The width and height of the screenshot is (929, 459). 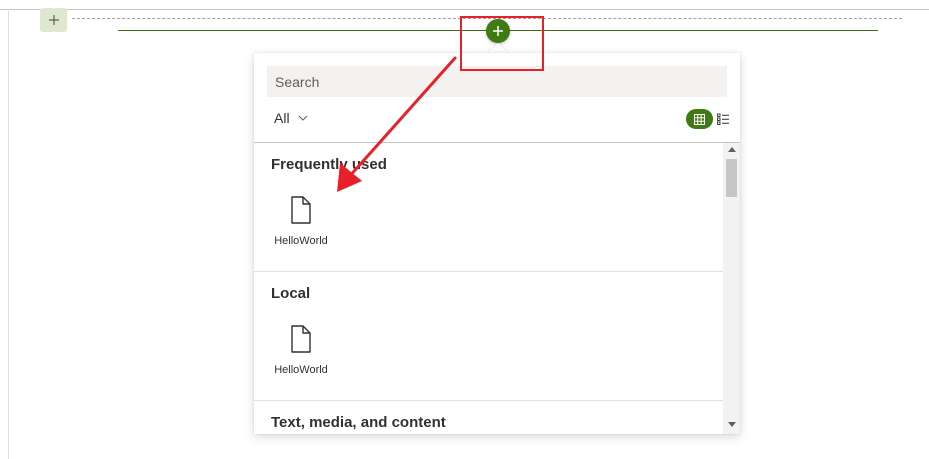 What do you see at coordinates (488, 336) in the screenshot?
I see `section-local: Local HelloWorld` at bounding box center [488, 336].